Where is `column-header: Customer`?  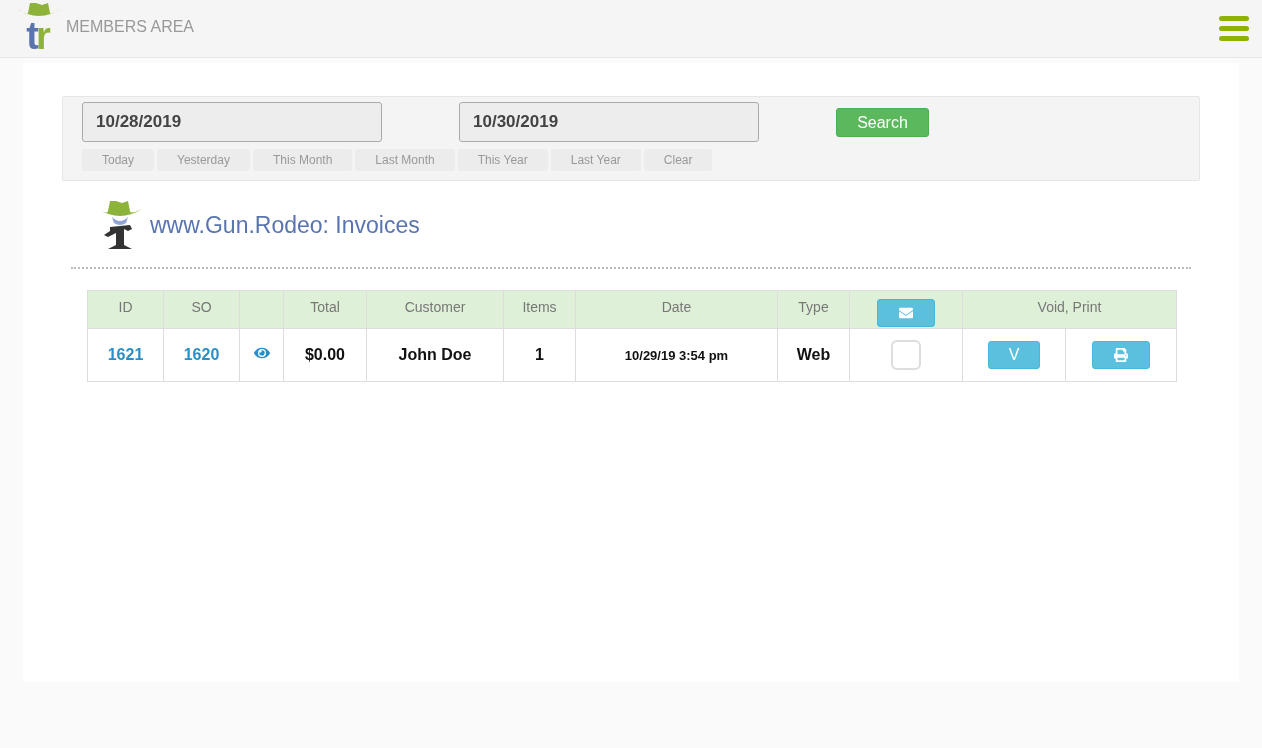 column-header: Customer is located at coordinates (435, 309).